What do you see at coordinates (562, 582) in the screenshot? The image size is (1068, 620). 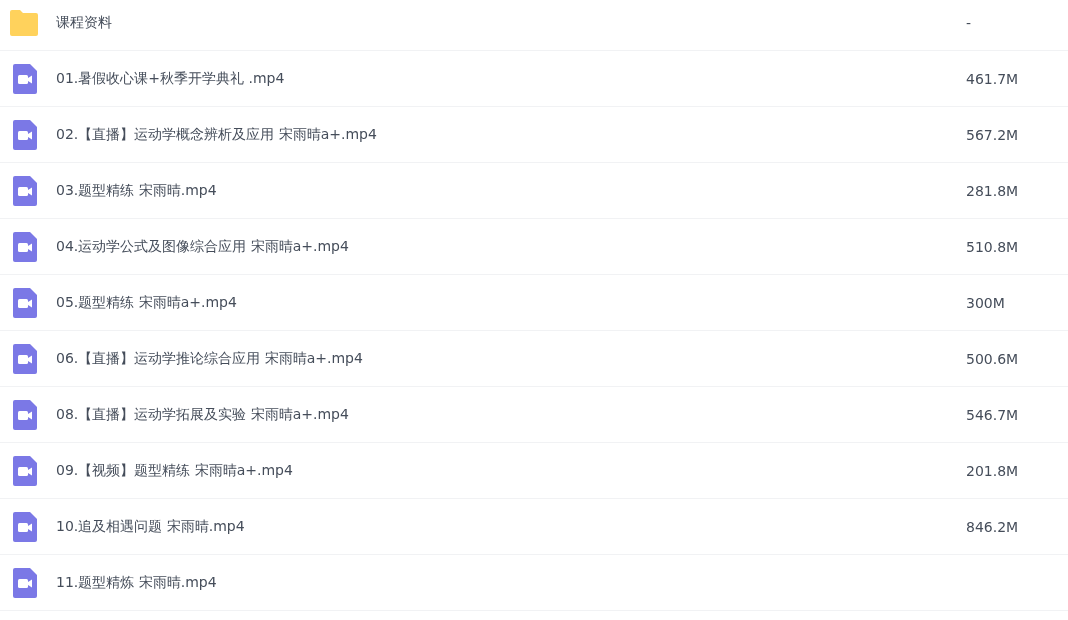 I see `file-name: 11.题型精炼 宋雨晴.mp4` at bounding box center [562, 582].